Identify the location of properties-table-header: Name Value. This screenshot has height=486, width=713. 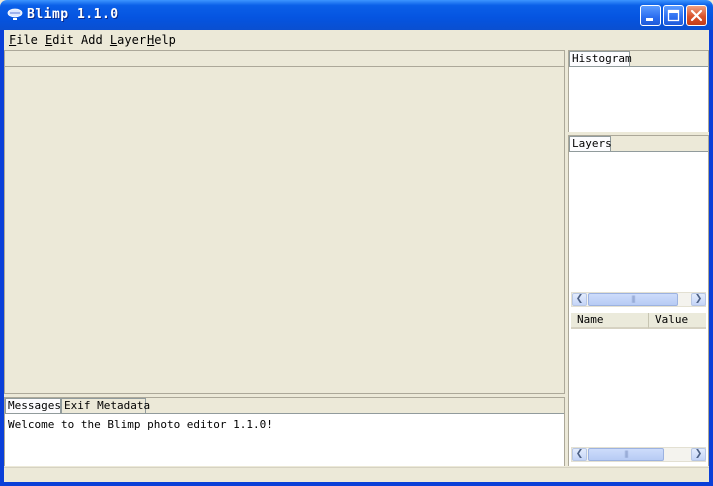
(638, 321).